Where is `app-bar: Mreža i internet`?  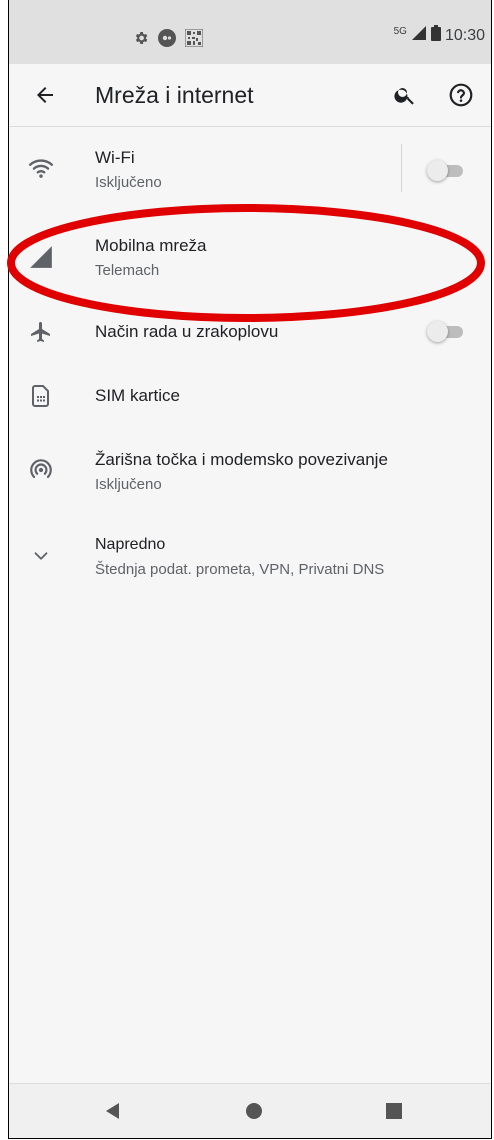 app-bar: Mreža i internet is located at coordinates (250, 95).